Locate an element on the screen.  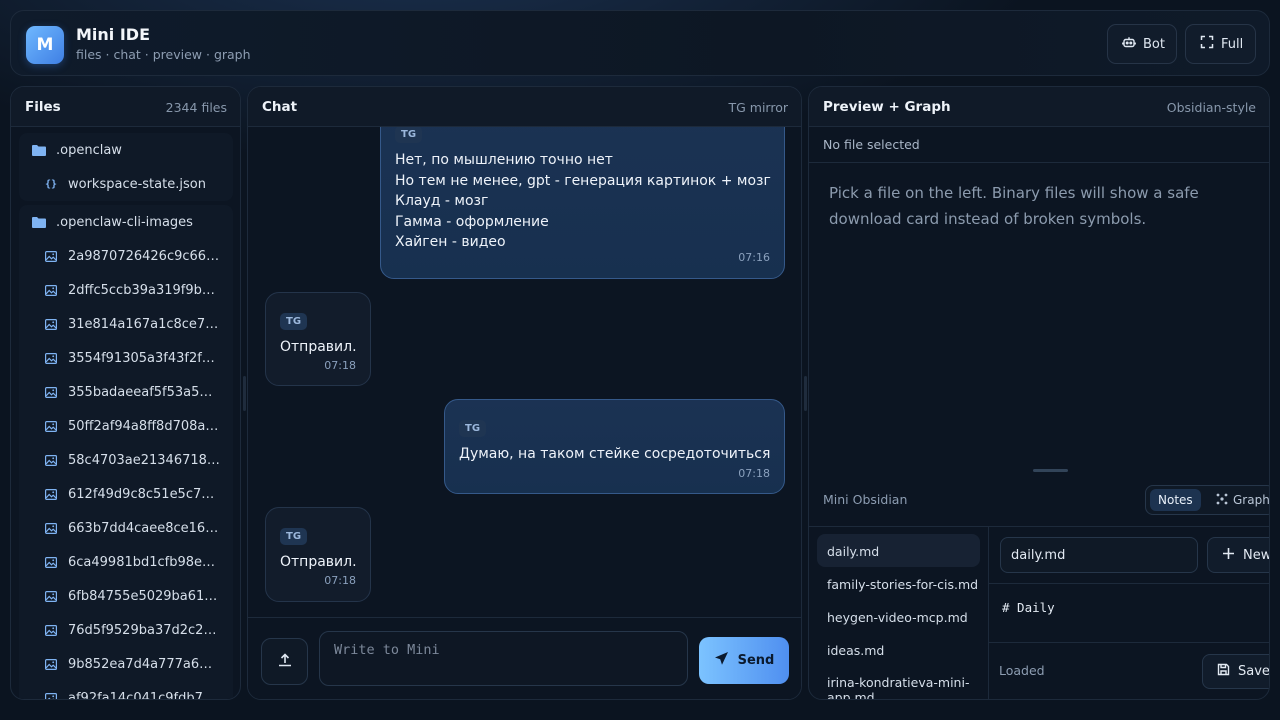
view-toggle: Notes Graph is located at coordinates (1207, 500).